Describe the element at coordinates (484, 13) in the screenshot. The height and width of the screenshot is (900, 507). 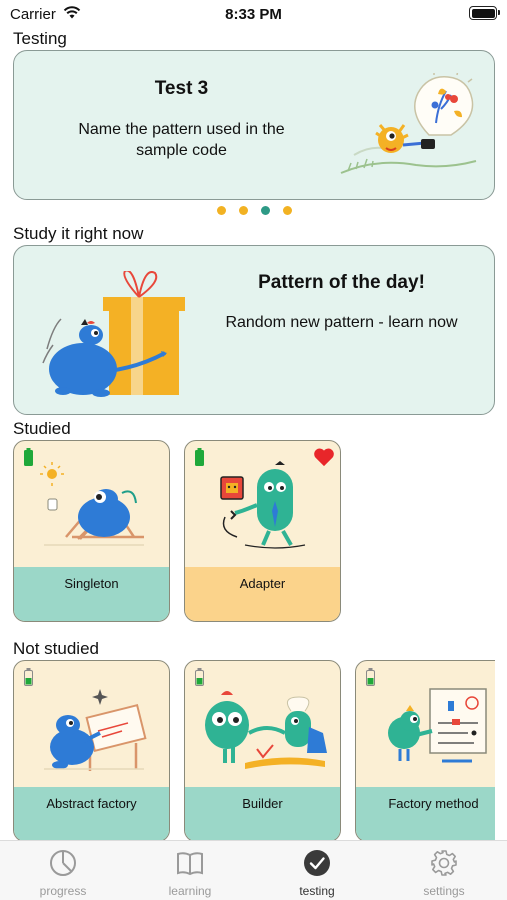
I see `battery-icon` at that location.